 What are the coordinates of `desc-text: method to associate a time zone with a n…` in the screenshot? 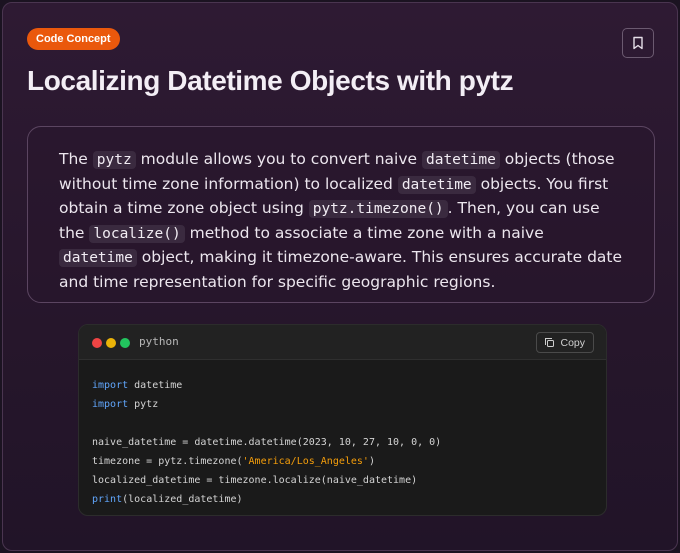 It's located at (364, 232).